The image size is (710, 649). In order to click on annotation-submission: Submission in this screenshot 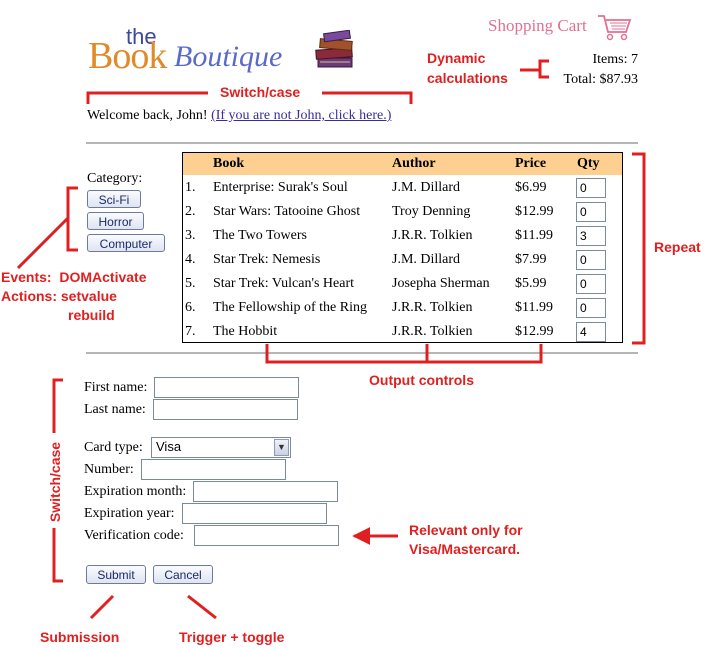, I will do `click(80, 637)`.